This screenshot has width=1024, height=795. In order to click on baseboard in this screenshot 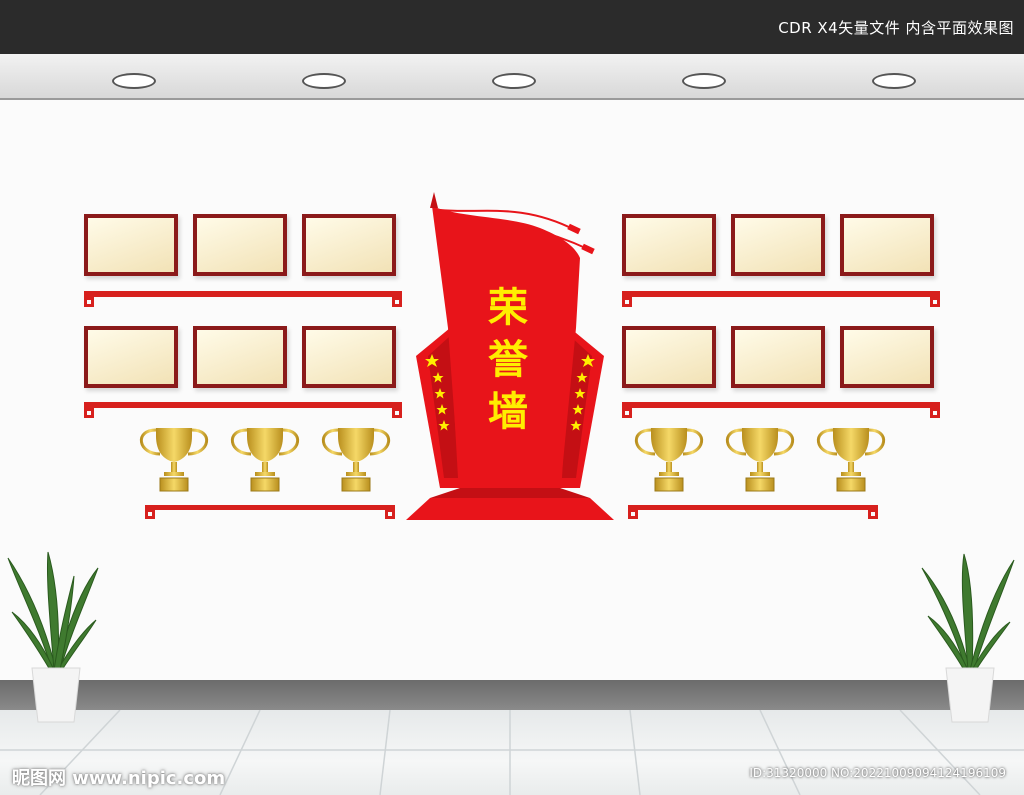, I will do `click(512, 695)`.